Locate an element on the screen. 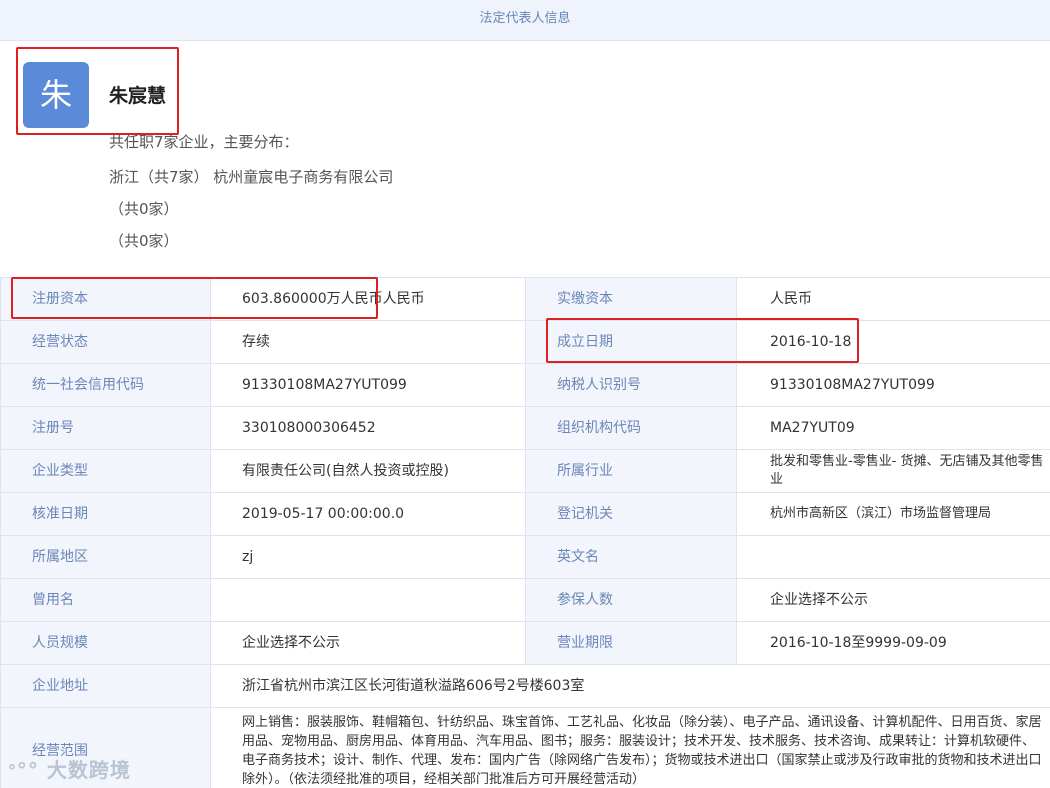 The width and height of the screenshot is (1050, 788). distribution-item: 浙江（共7家） 杭州童宸电子商务有限公司 is located at coordinates (251, 176).